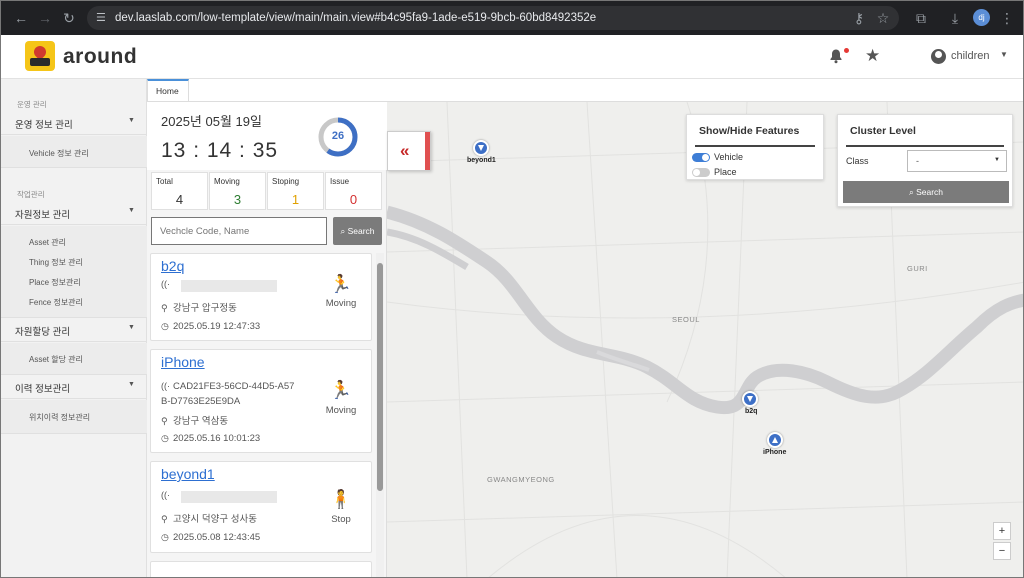 This screenshot has height=578, width=1024. What do you see at coordinates (981, 17) in the screenshot?
I see `profile-avatar: dj` at bounding box center [981, 17].